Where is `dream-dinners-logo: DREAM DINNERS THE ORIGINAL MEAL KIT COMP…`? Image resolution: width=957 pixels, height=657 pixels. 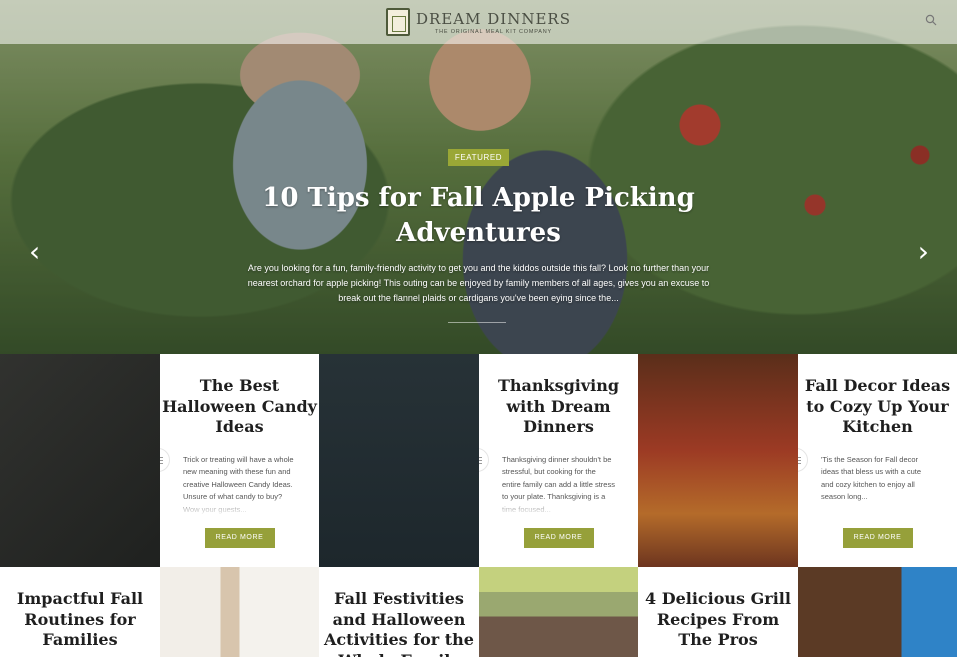 dream-dinners-logo: DREAM DINNERS THE ORIGINAL MEAL KIT COMP… is located at coordinates (478, 22).